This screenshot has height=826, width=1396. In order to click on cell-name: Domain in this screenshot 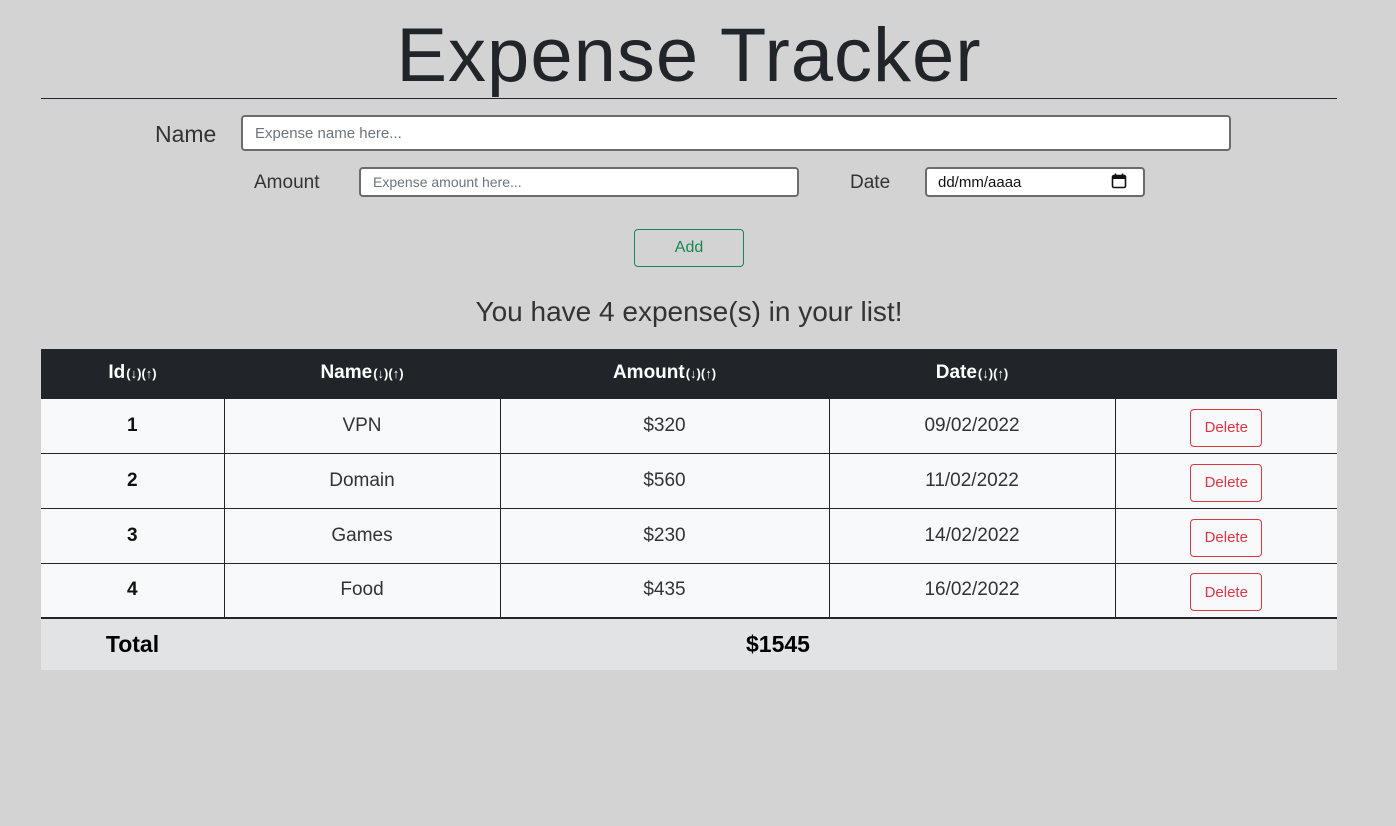, I will do `click(362, 480)`.